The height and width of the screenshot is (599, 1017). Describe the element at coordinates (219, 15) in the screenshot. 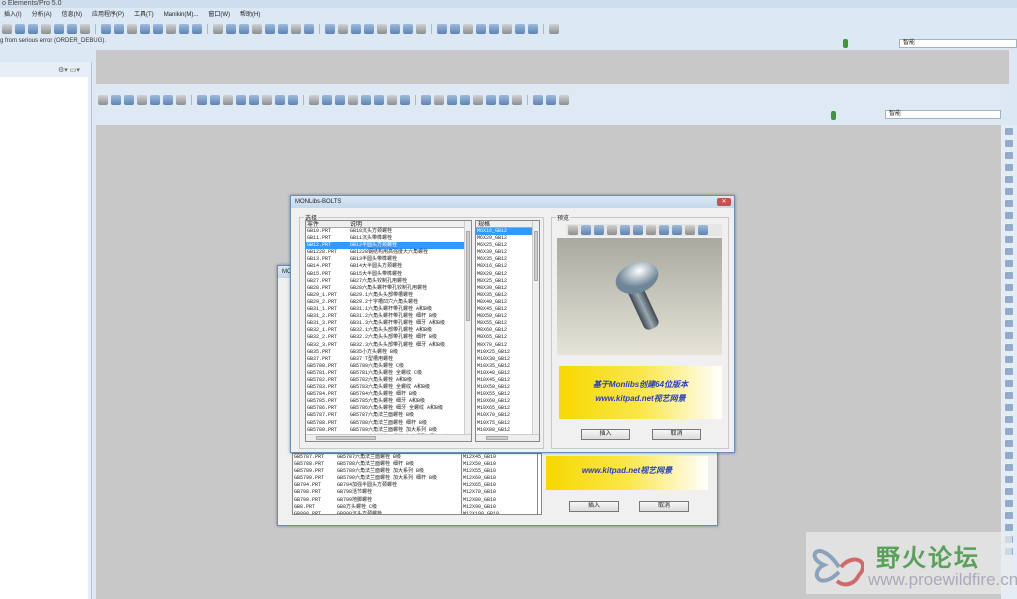

I see `menu-window: 窗口(W)` at that location.